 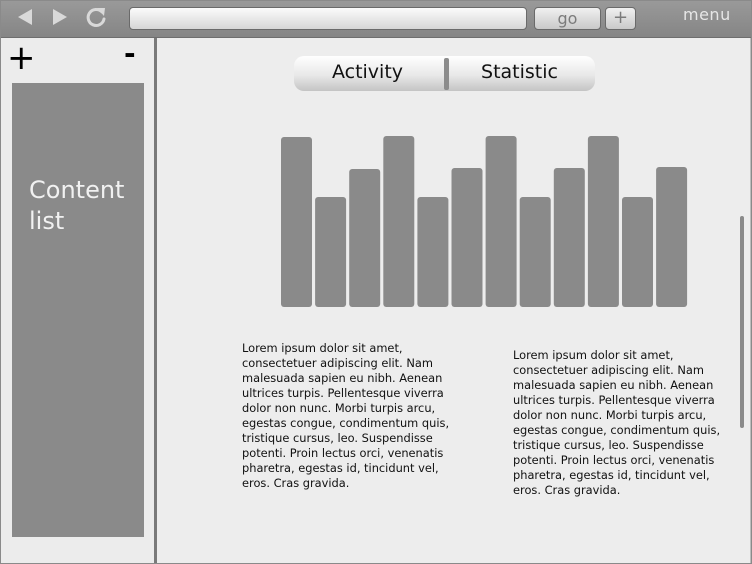 What do you see at coordinates (567, 18) in the screenshot?
I see `go-button: go` at bounding box center [567, 18].